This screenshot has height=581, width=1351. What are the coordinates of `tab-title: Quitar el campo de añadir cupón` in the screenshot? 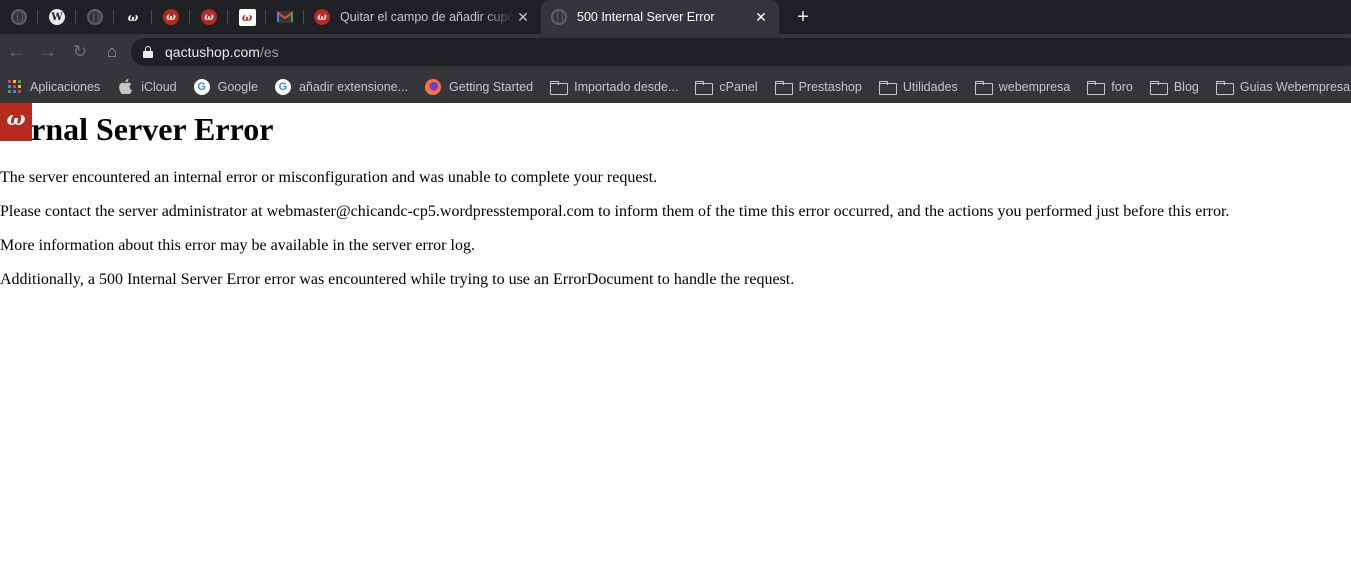 It's located at (427, 17).